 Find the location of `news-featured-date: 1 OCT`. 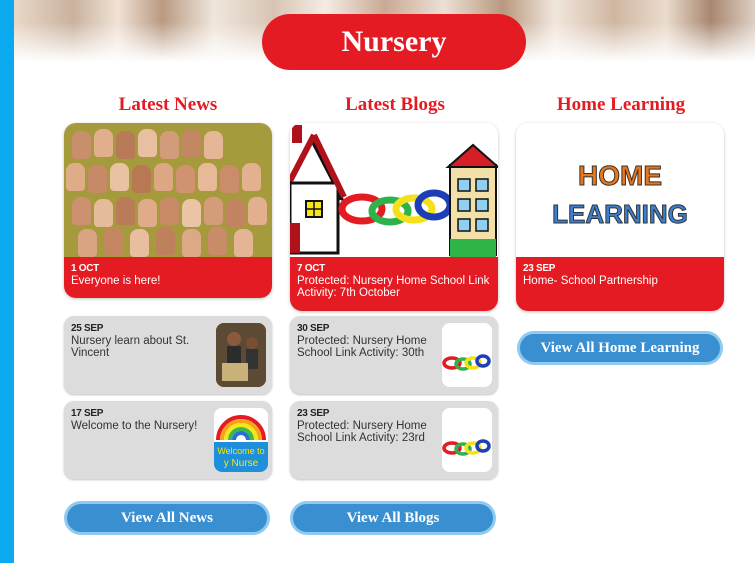

news-featured-date: 1 OCT is located at coordinates (85, 268).